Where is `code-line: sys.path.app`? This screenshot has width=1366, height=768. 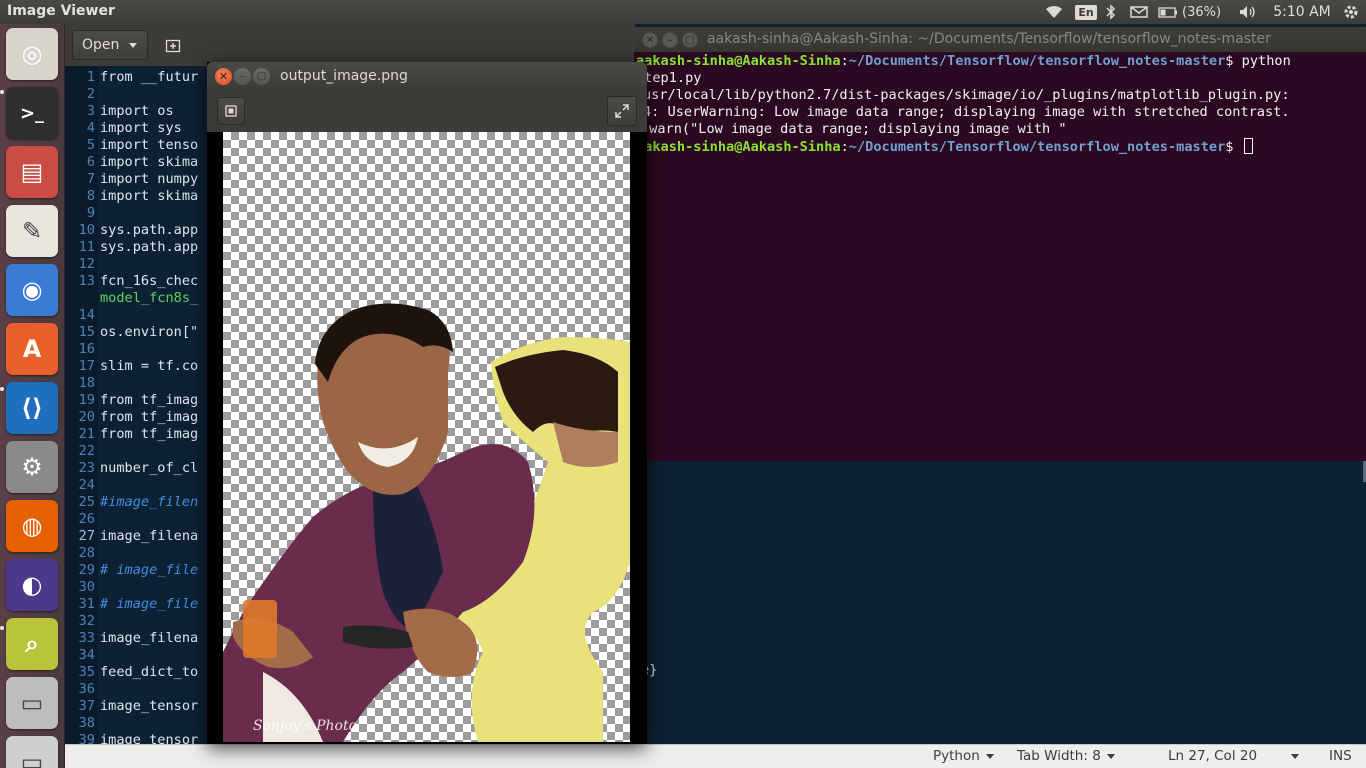 code-line: sys.path.app is located at coordinates (149, 230).